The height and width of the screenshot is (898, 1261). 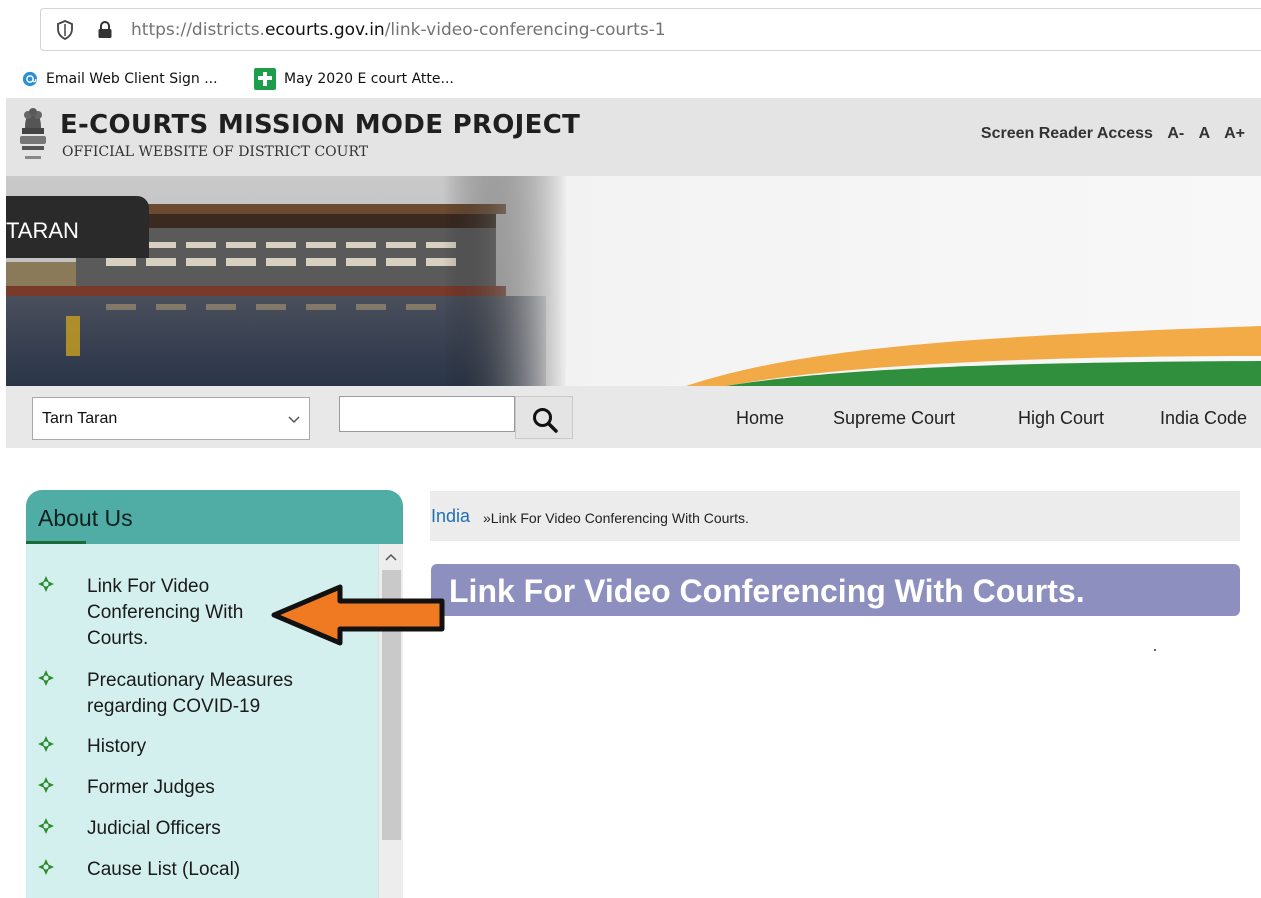 What do you see at coordinates (164, 869) in the screenshot?
I see `sidebar-item-label: Cause List (Local)` at bounding box center [164, 869].